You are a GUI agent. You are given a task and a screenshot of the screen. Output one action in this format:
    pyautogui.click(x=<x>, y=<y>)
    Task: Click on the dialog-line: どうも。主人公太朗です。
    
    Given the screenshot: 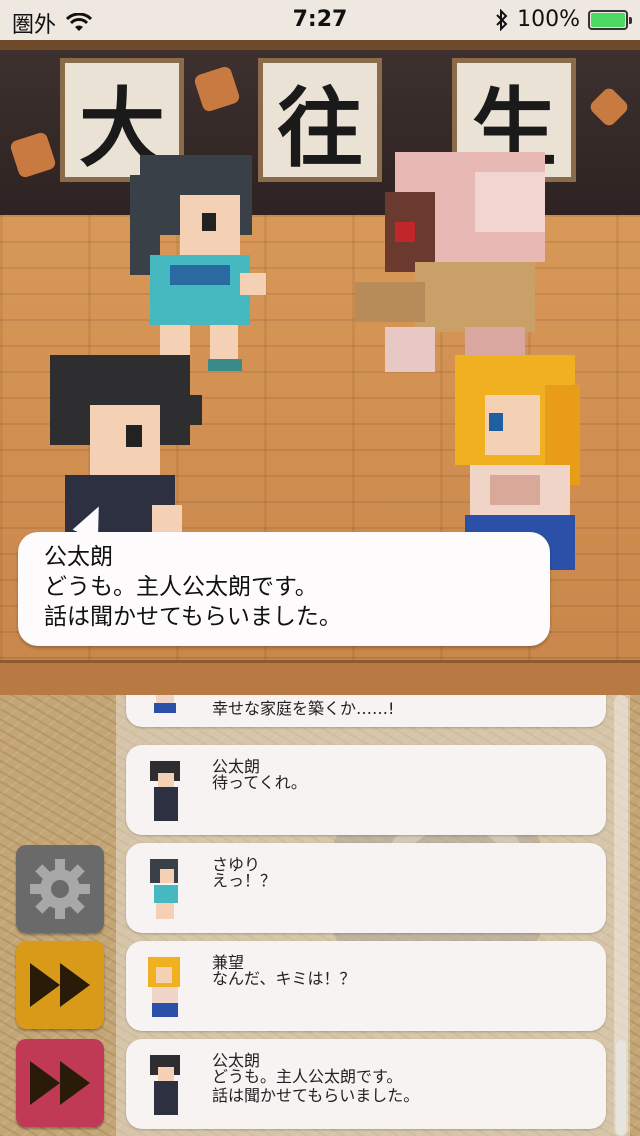 What is the action you would take?
    pyautogui.click(x=181, y=587)
    